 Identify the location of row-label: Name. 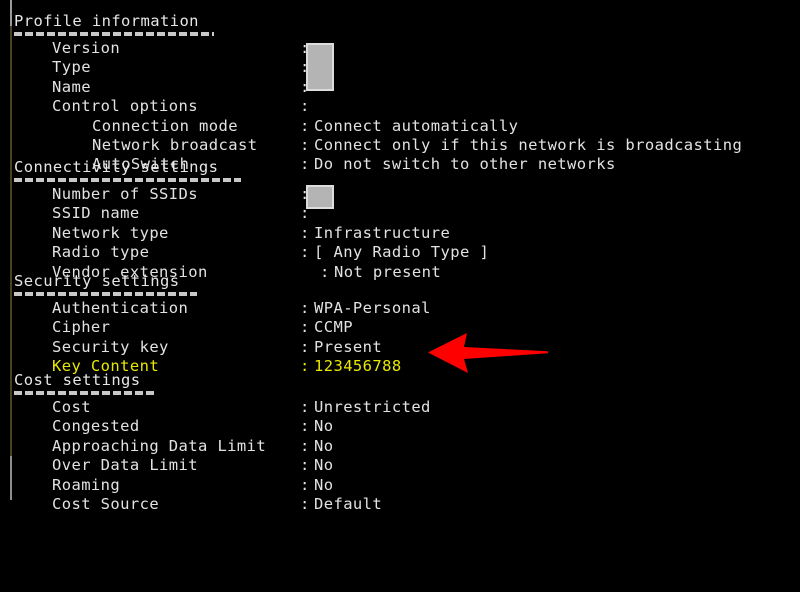
(71, 86).